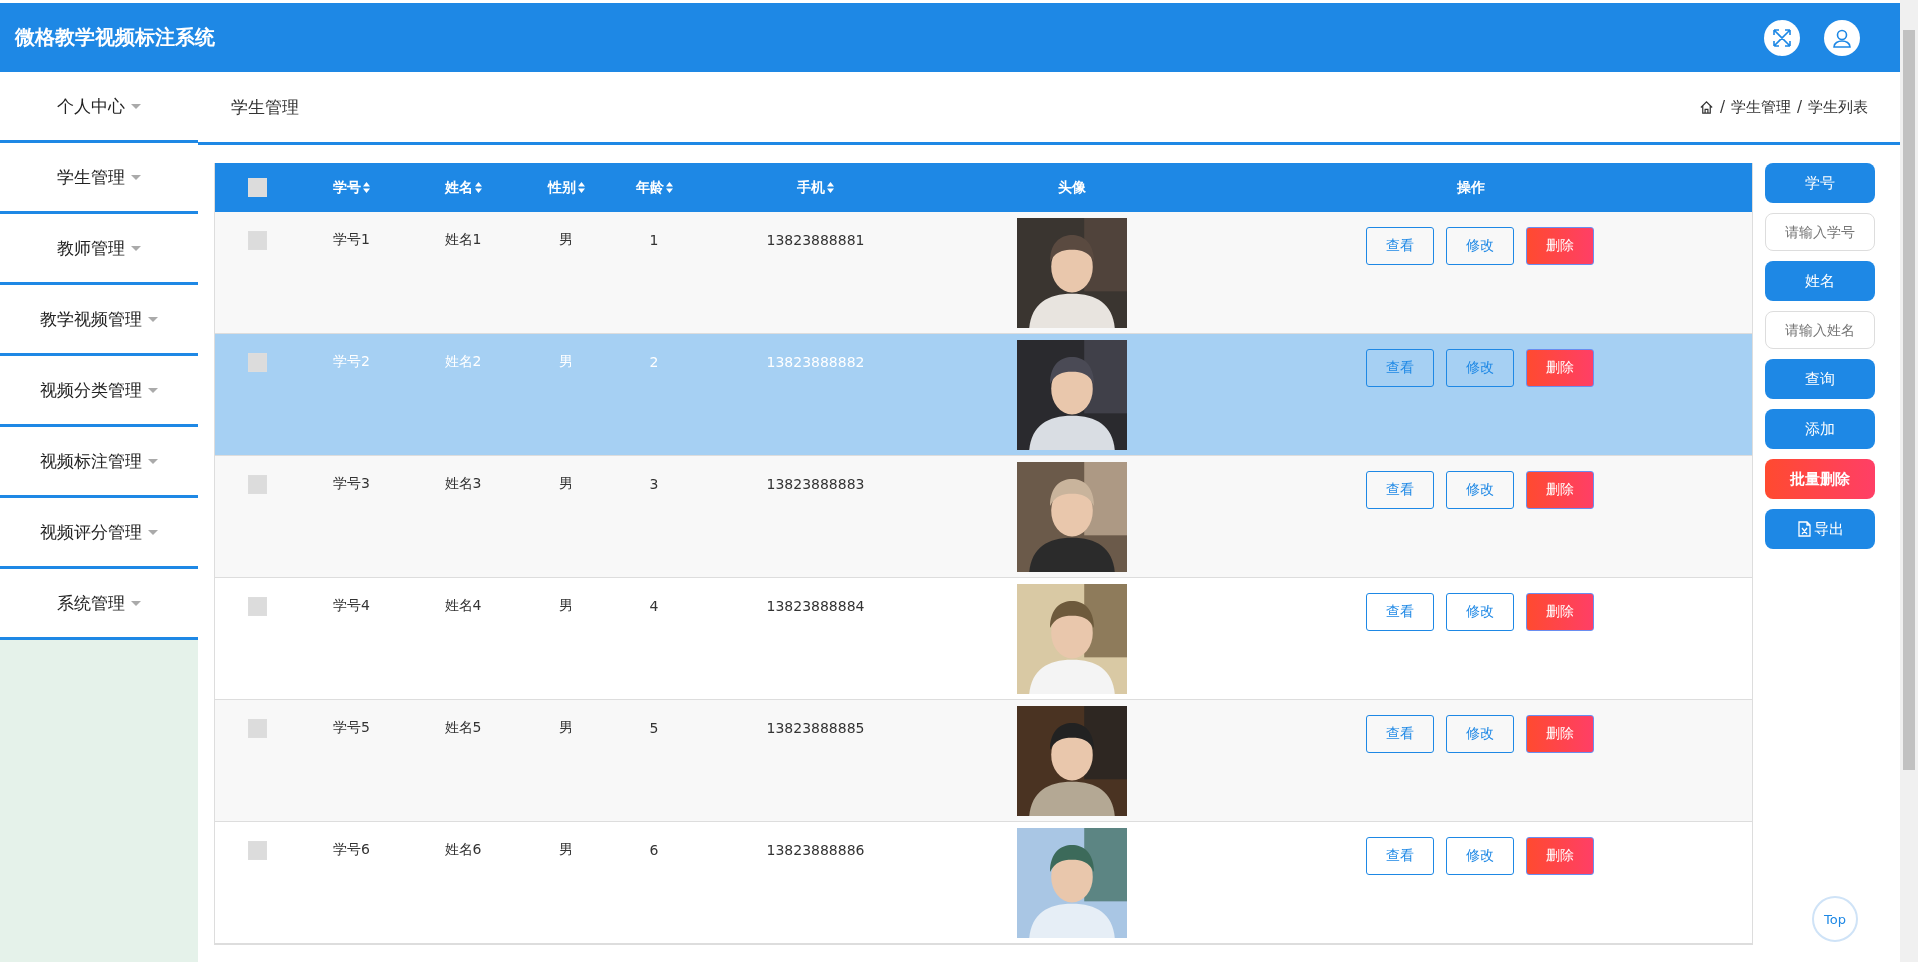  What do you see at coordinates (811, 187) in the screenshot?
I see `column-header: 手机` at bounding box center [811, 187].